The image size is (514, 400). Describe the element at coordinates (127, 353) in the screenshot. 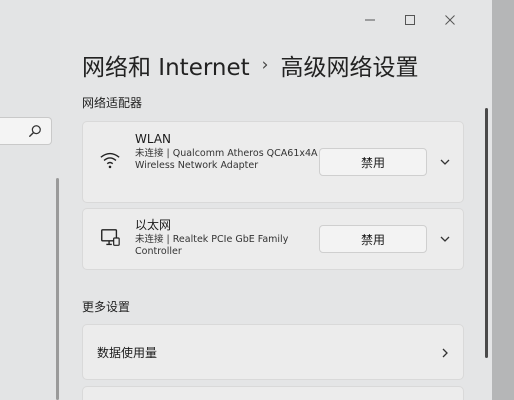

I see `data-usage-label: 数据使用量` at that location.